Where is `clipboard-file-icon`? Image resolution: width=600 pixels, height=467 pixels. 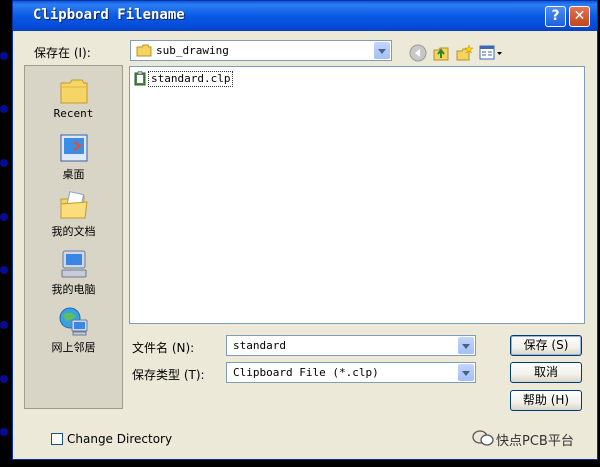
clipboard-file-icon is located at coordinates (140, 78).